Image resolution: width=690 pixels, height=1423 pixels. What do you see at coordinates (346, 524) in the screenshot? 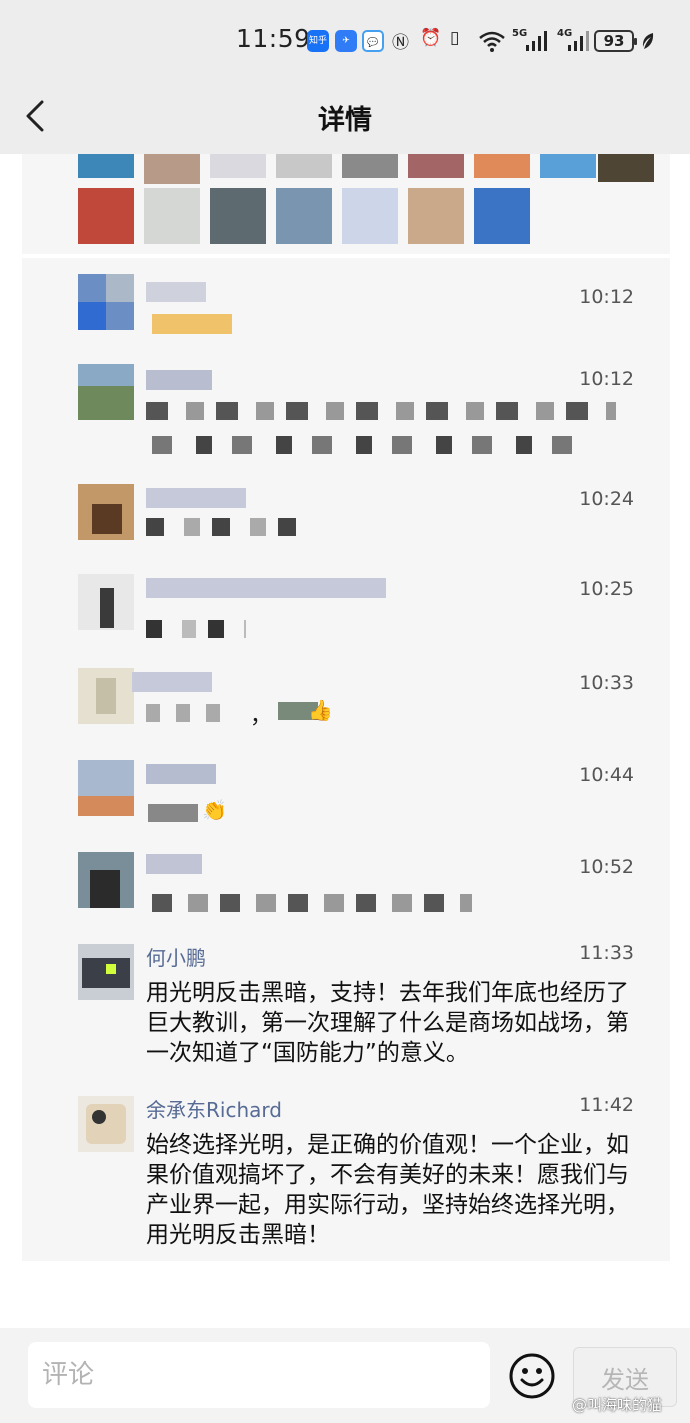
I see `comment-item: 10:24` at bounding box center [346, 524].